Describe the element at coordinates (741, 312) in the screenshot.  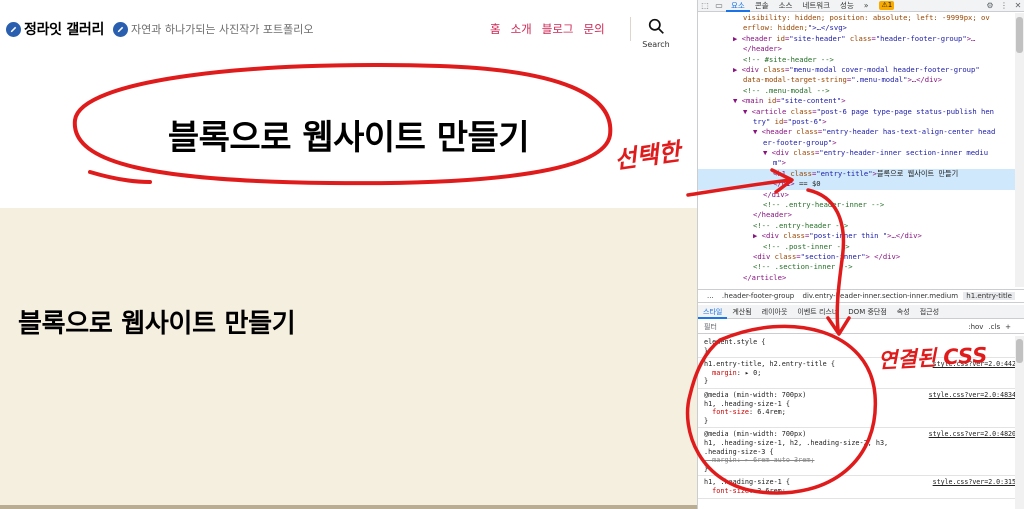
I see `tab-computed: 계산됨` at that location.